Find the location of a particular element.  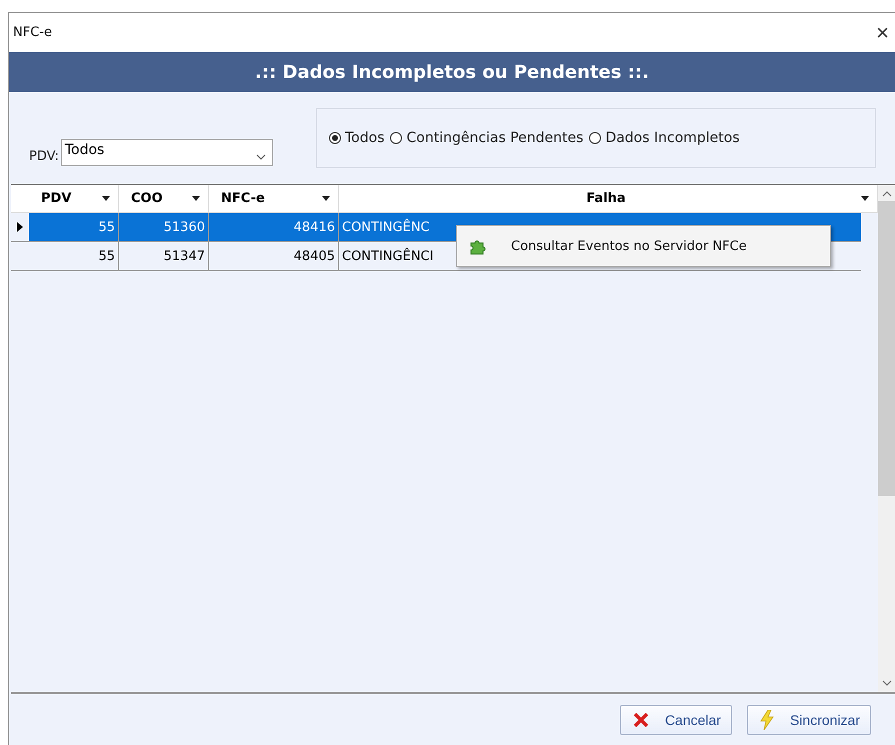

cancel-button: Cancelar is located at coordinates (676, 720).